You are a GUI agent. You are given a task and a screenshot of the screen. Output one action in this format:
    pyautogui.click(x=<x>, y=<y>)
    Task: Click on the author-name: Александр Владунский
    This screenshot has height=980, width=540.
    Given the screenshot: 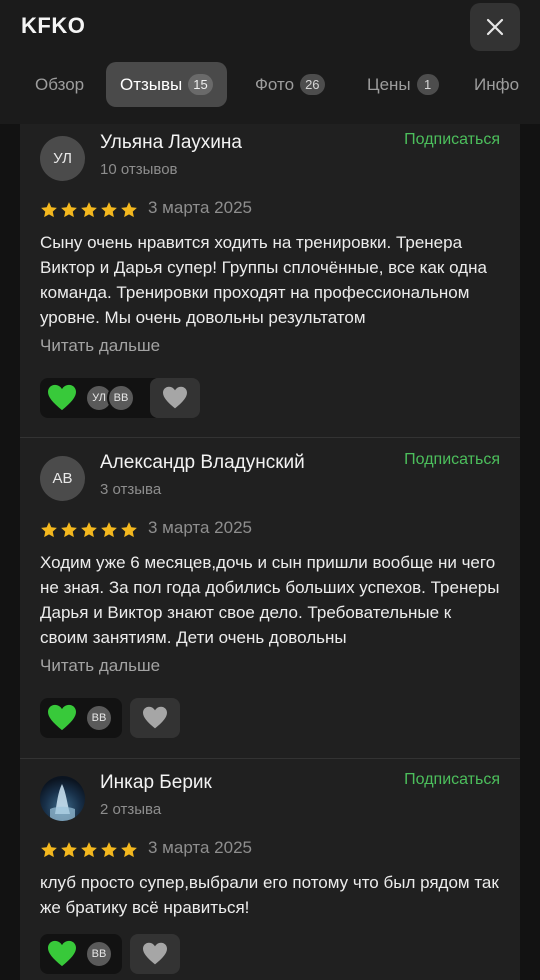 What is the action you would take?
    pyautogui.click(x=202, y=463)
    